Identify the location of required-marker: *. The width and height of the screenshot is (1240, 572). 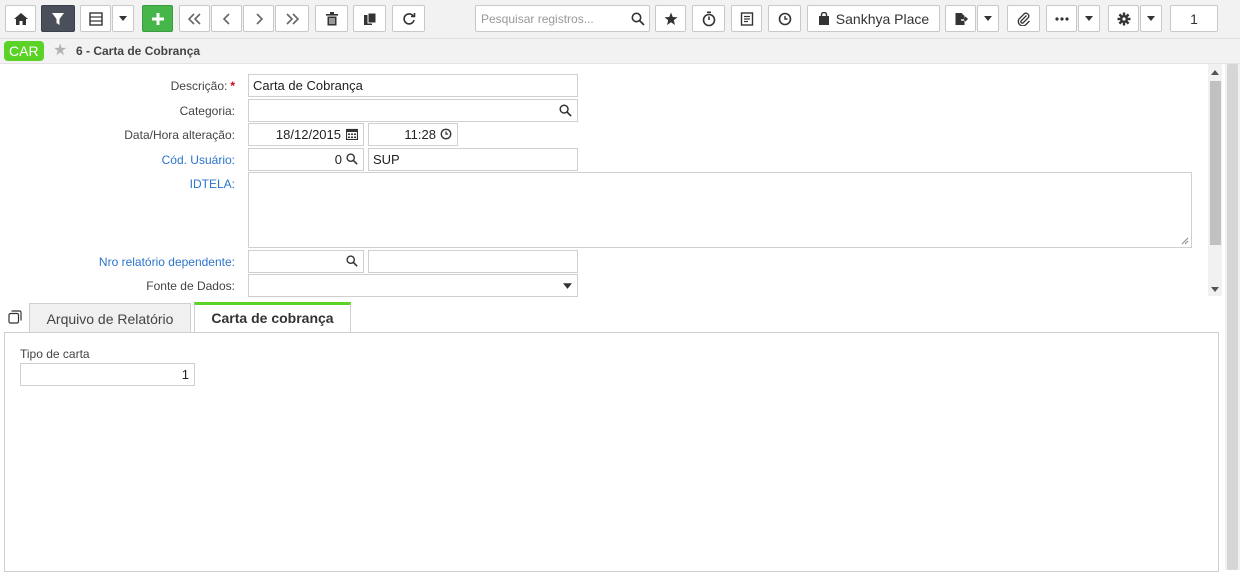
(232, 86).